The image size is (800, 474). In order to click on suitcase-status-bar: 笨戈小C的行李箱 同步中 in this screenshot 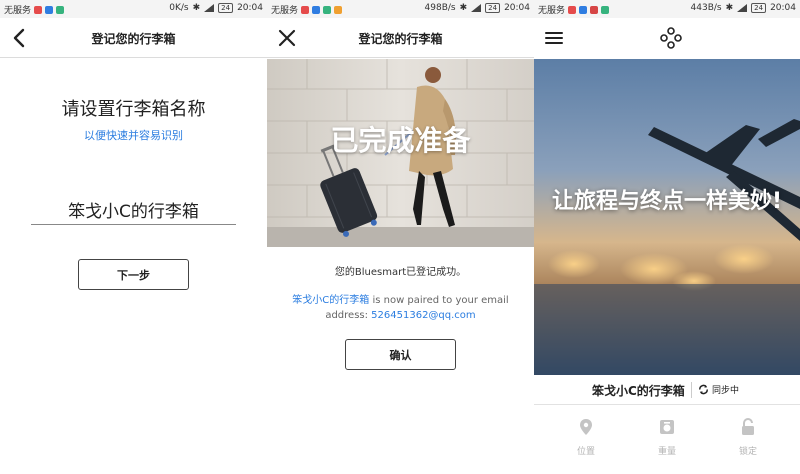, I will do `click(667, 390)`.